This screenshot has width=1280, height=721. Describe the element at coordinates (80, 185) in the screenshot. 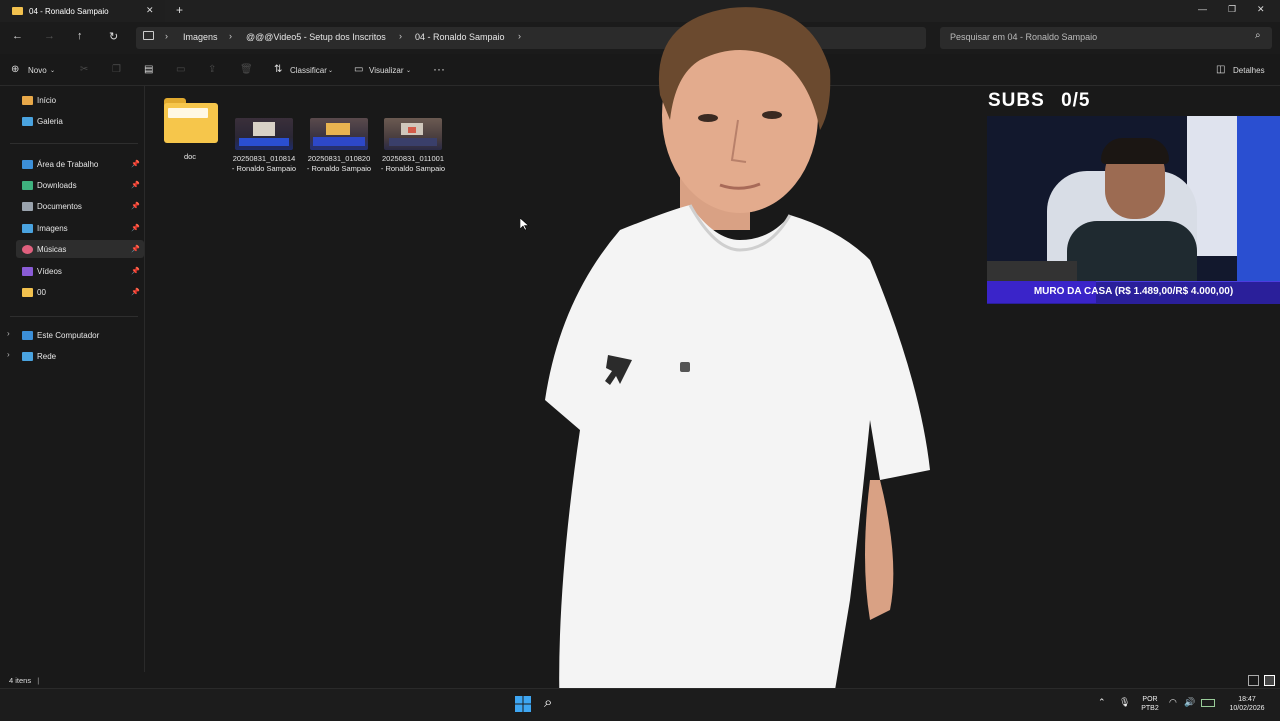

I see `sidebar-item-downloads: Downloads 📌` at that location.